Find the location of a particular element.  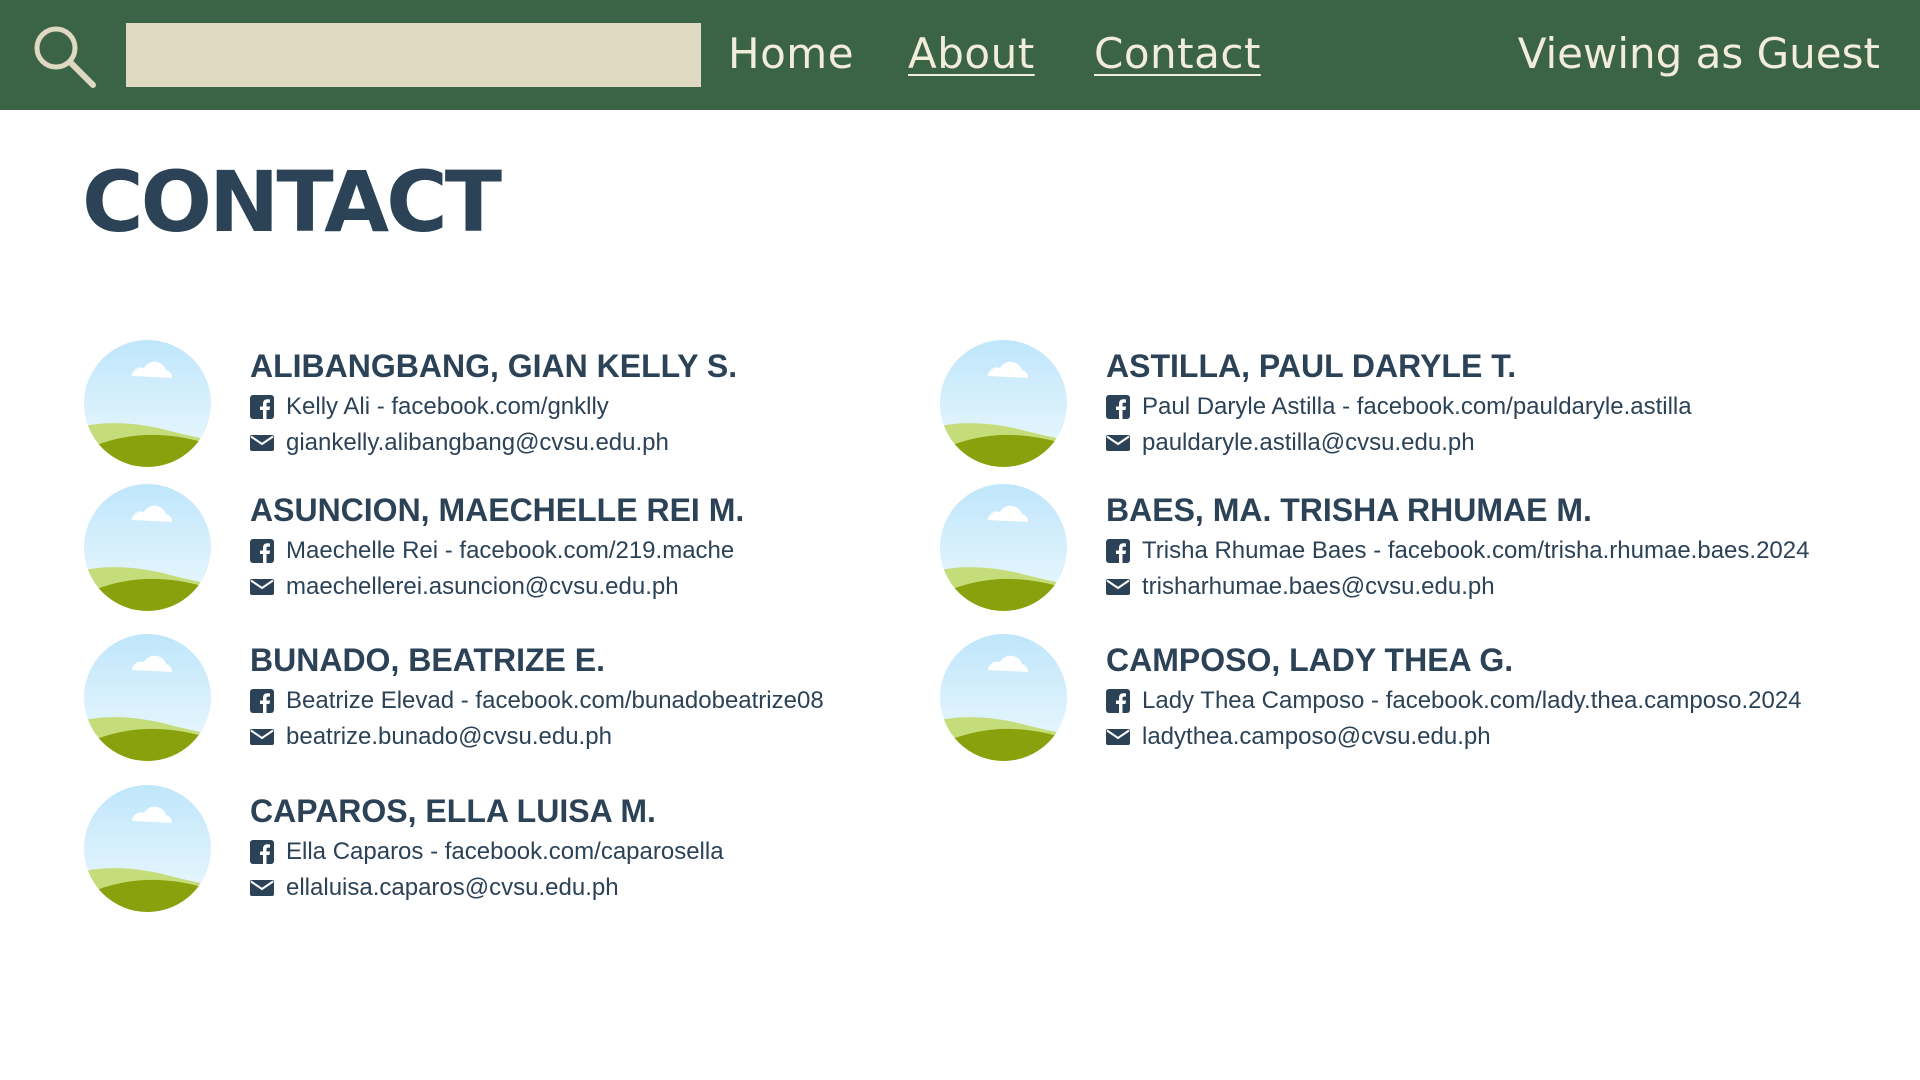

facebook-link: Kelly Ali - facebook.com/gnklly is located at coordinates (447, 407).